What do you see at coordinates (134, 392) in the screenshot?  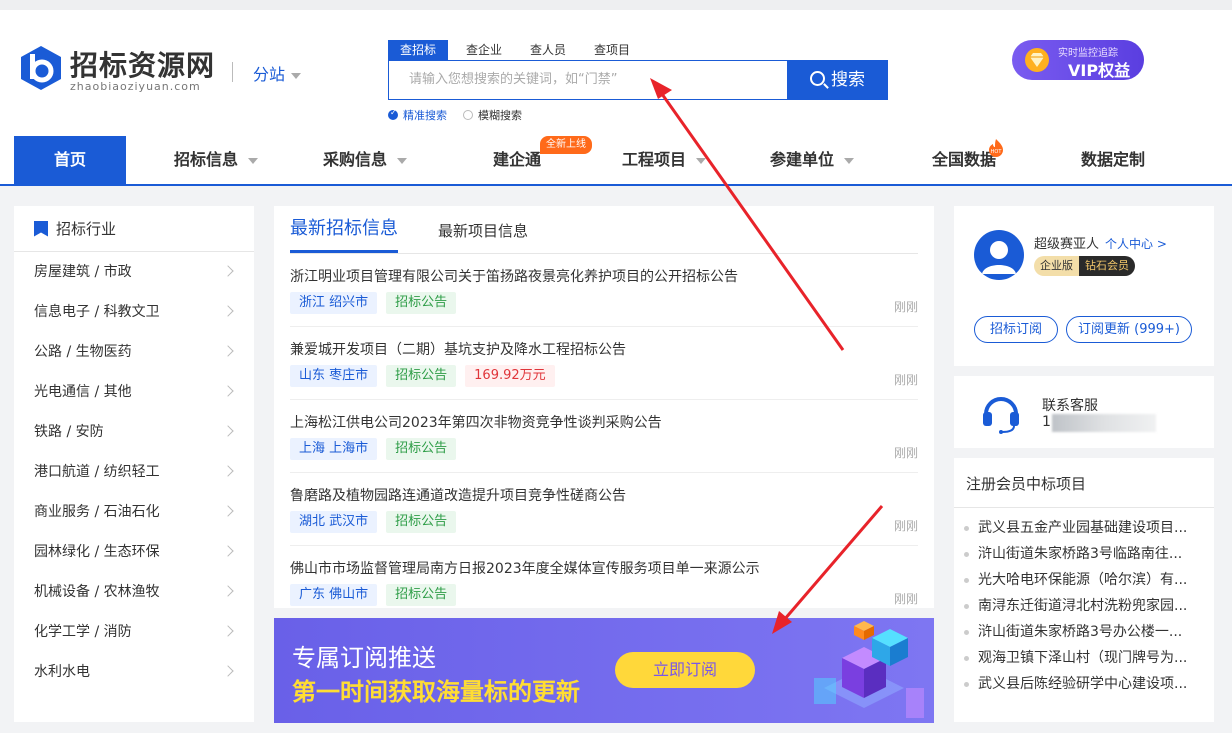 I see `industry-item: 光电通信 / 其他` at bounding box center [134, 392].